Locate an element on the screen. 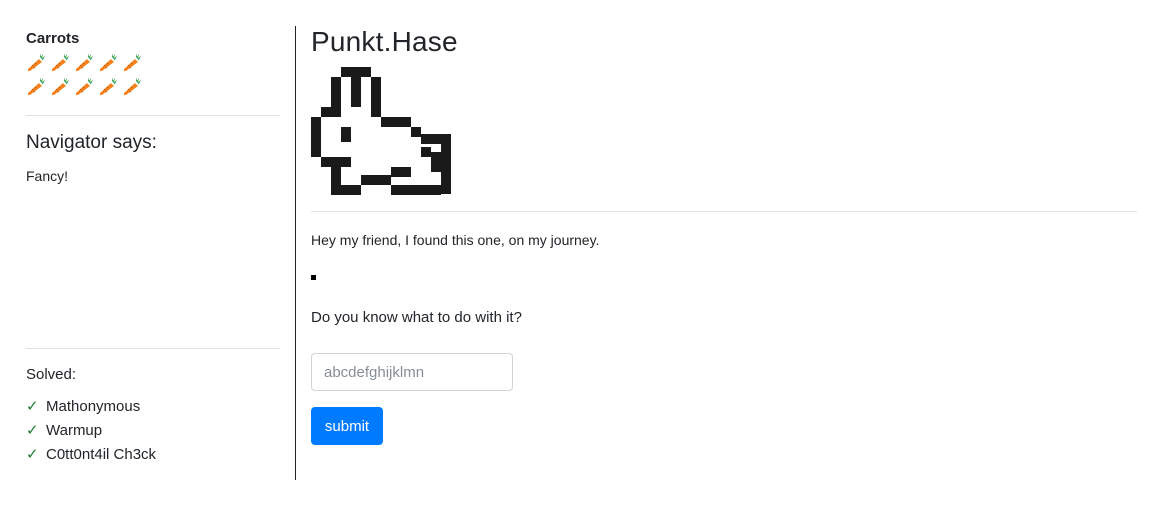  vertical-divider is located at coordinates (295, 253).